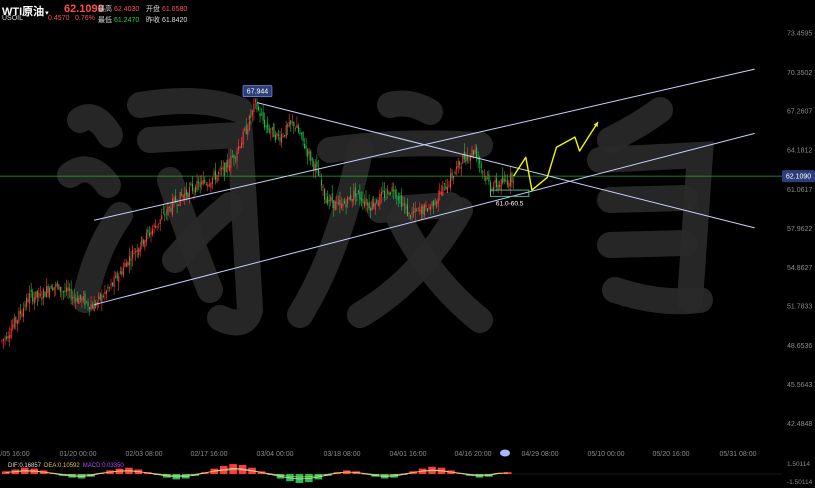 Image resolution: width=815 pixels, height=488 pixels. What do you see at coordinates (153, 9) in the screenshot?
I see `open-label: 开盘` at bounding box center [153, 9].